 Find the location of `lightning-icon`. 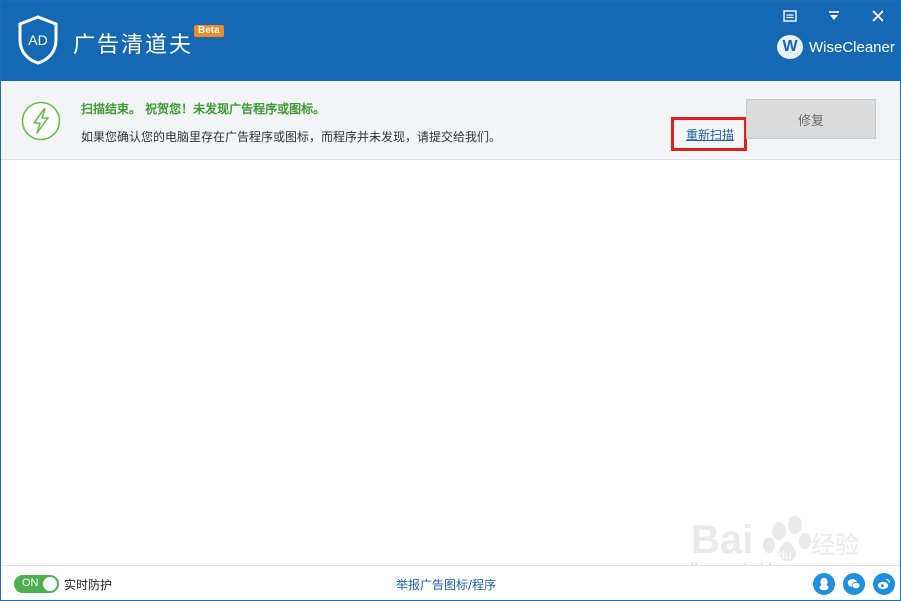

lightning-icon is located at coordinates (41, 121).